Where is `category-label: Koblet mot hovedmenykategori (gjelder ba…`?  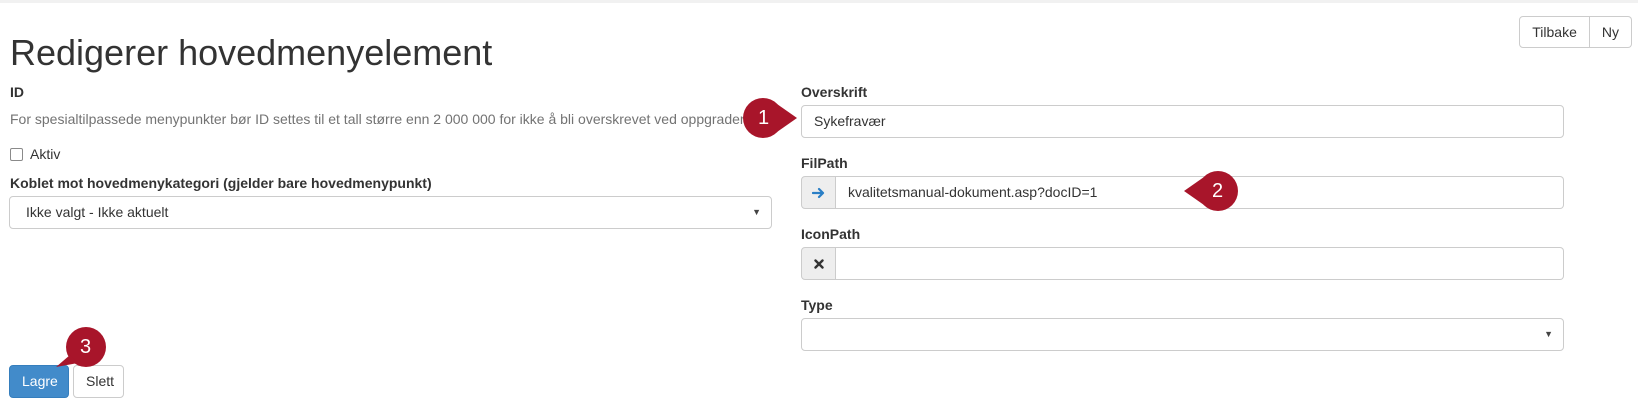
category-label: Koblet mot hovedmenykategori (gjelder ba… is located at coordinates (221, 183).